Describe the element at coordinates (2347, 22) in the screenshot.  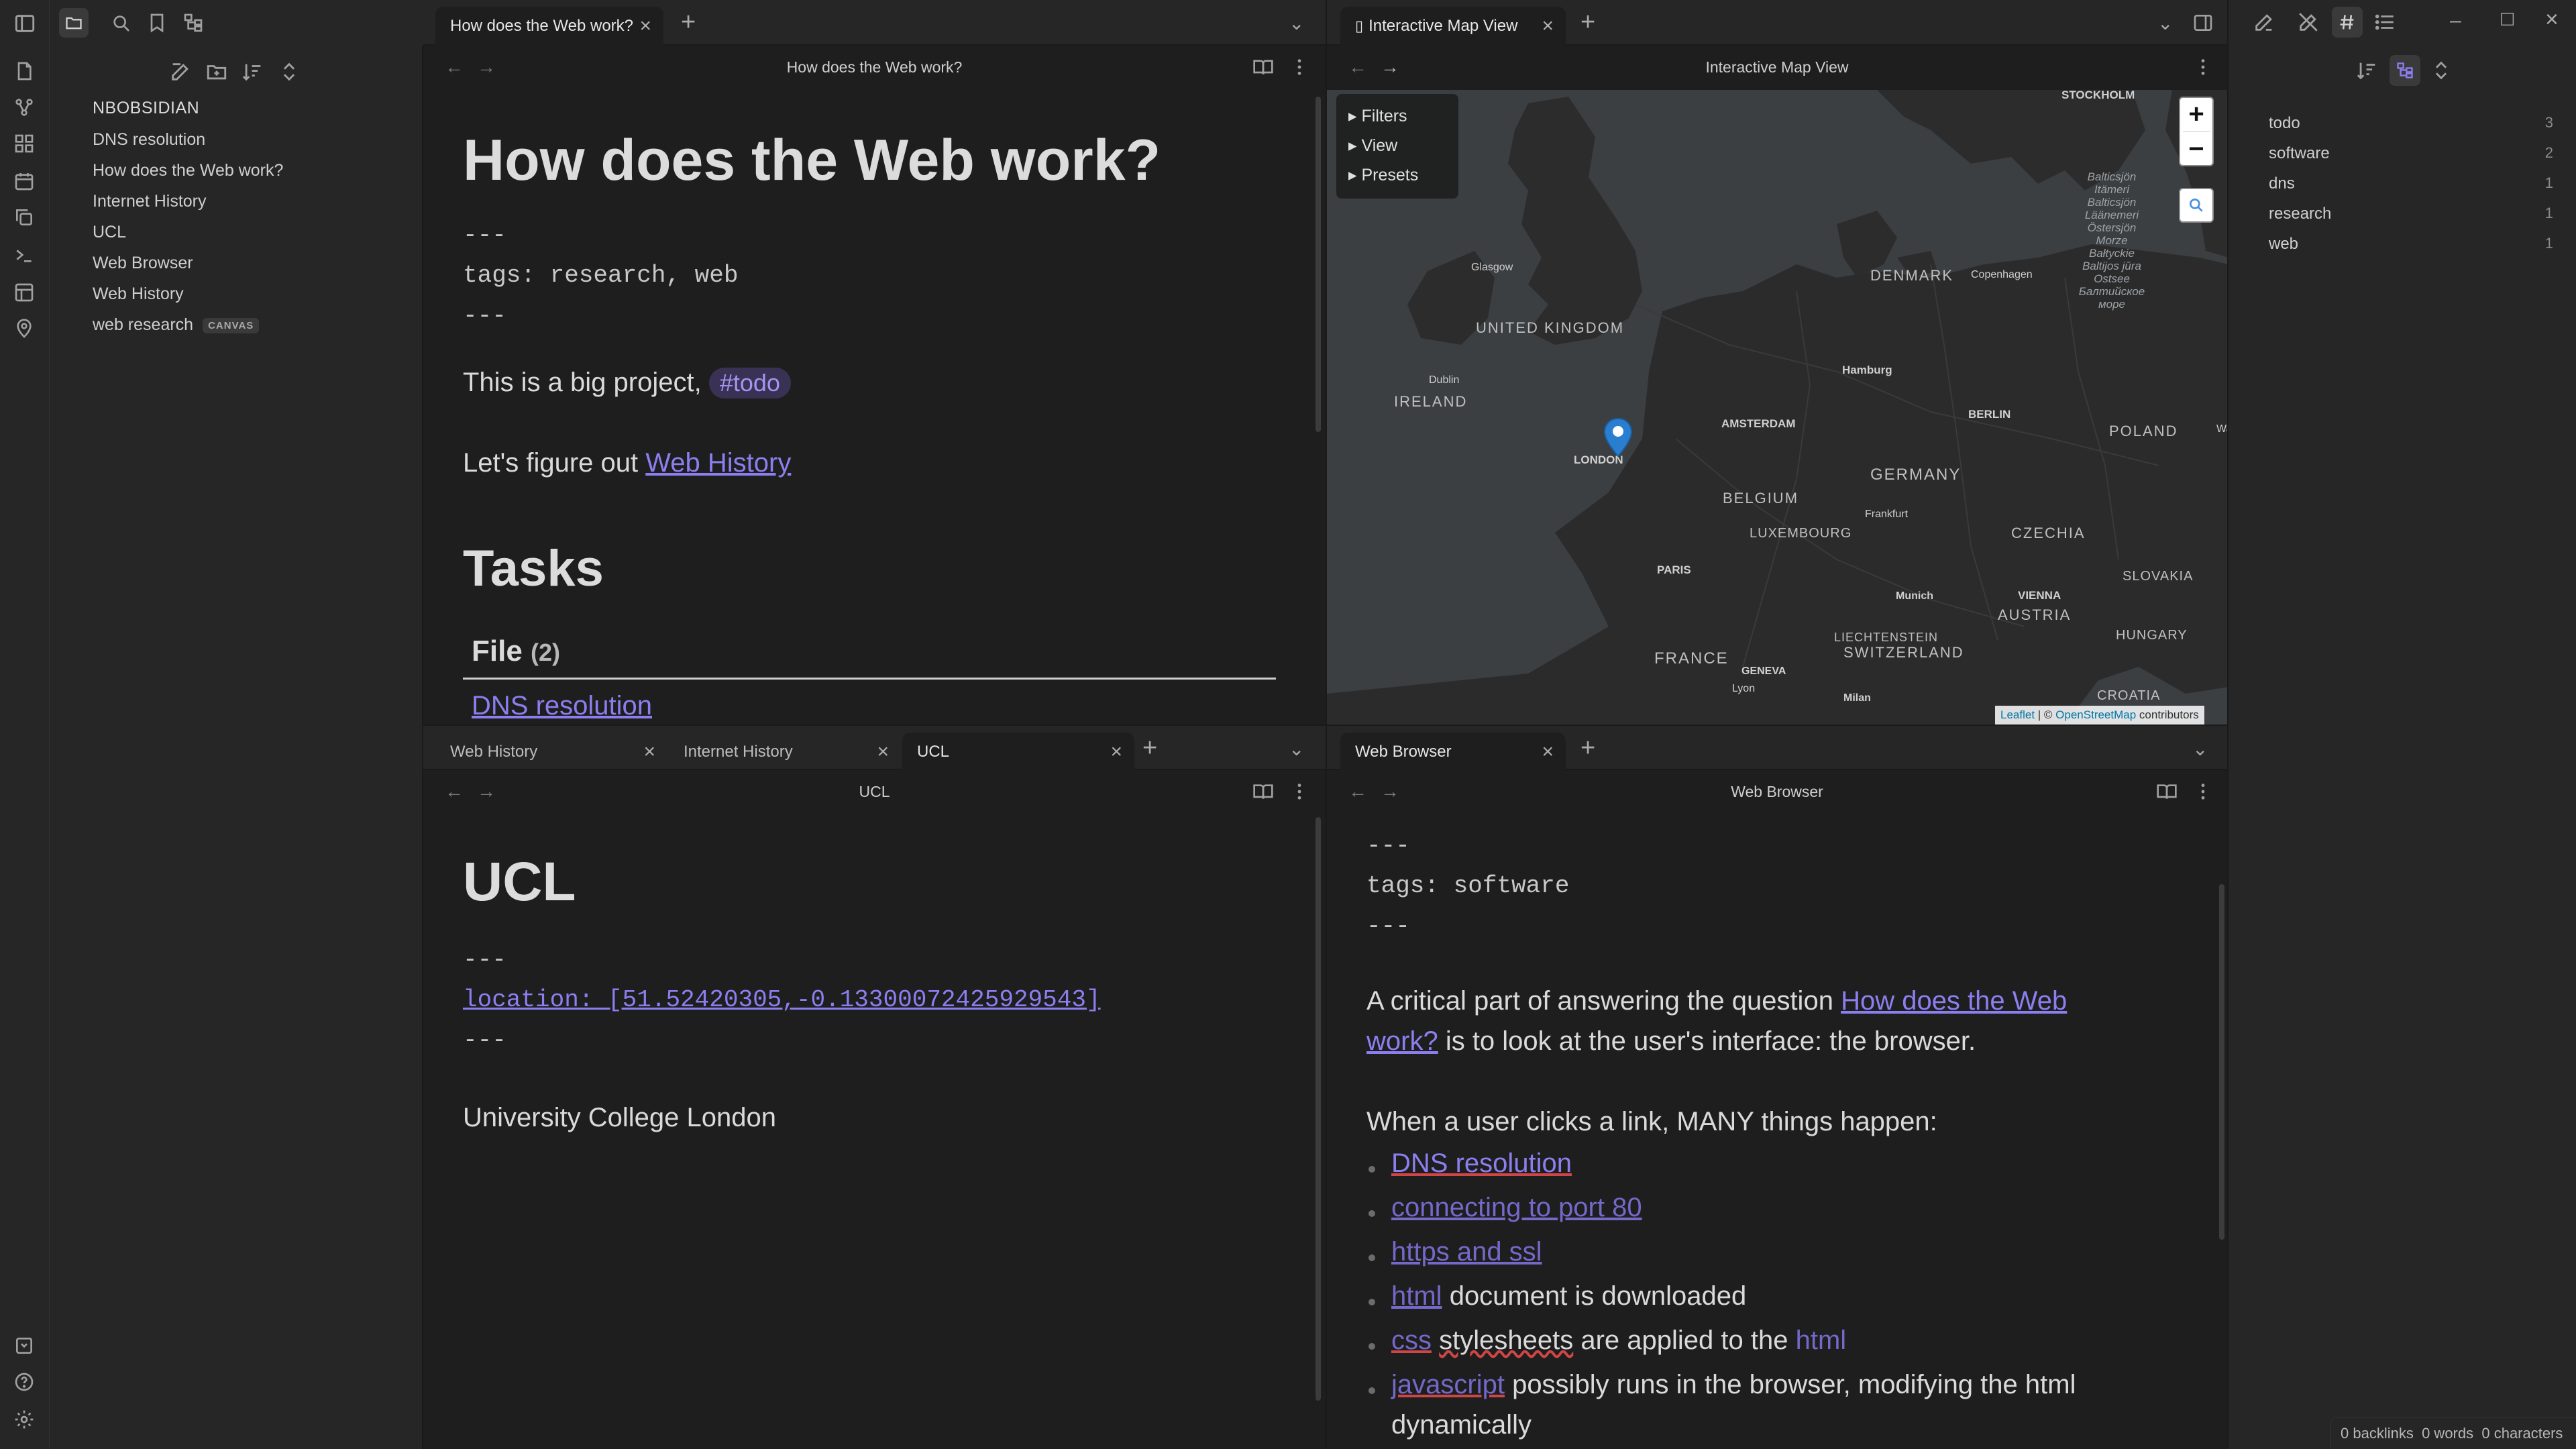
I see `hash-tags-icon` at that location.